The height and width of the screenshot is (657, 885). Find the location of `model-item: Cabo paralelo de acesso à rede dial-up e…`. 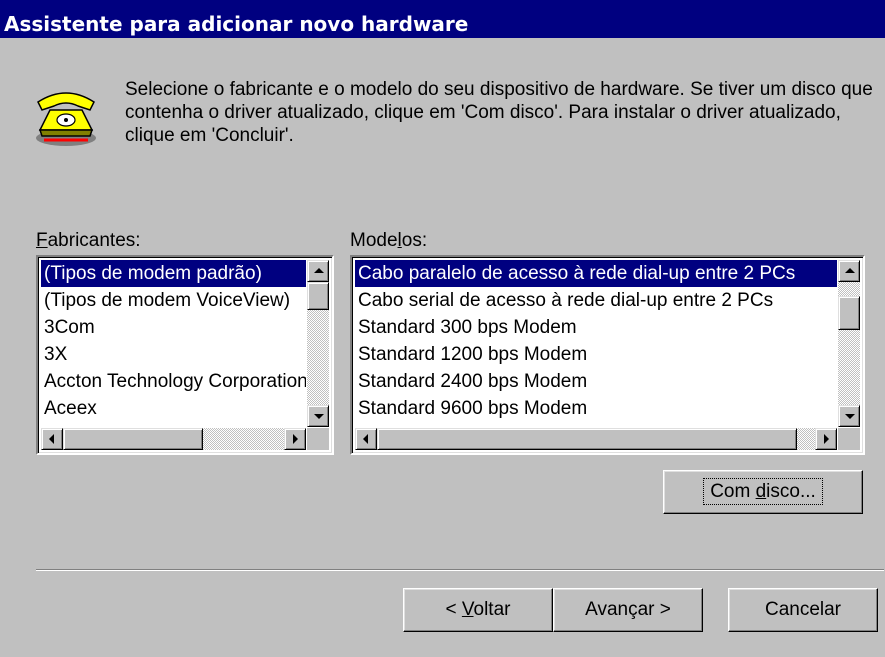

model-item: Cabo paralelo de acesso à rede dial-up e… is located at coordinates (596, 273).